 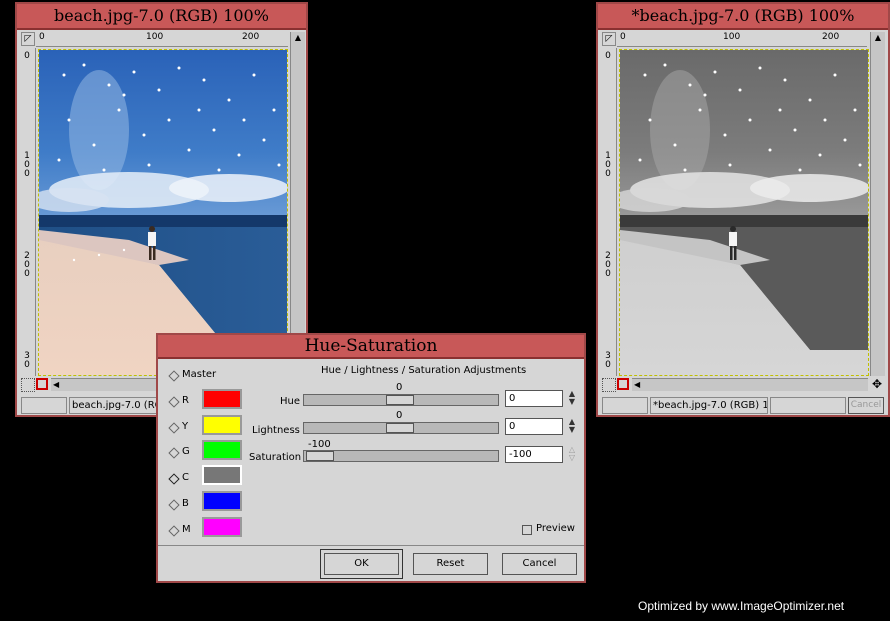 I want to click on hue-slider-thumb, so click(x=400, y=400).